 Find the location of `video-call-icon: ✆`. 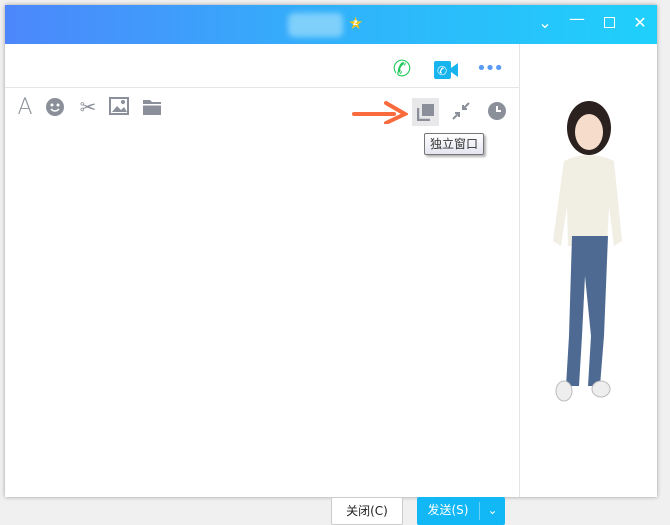

video-call-icon: ✆ is located at coordinates (446, 70).